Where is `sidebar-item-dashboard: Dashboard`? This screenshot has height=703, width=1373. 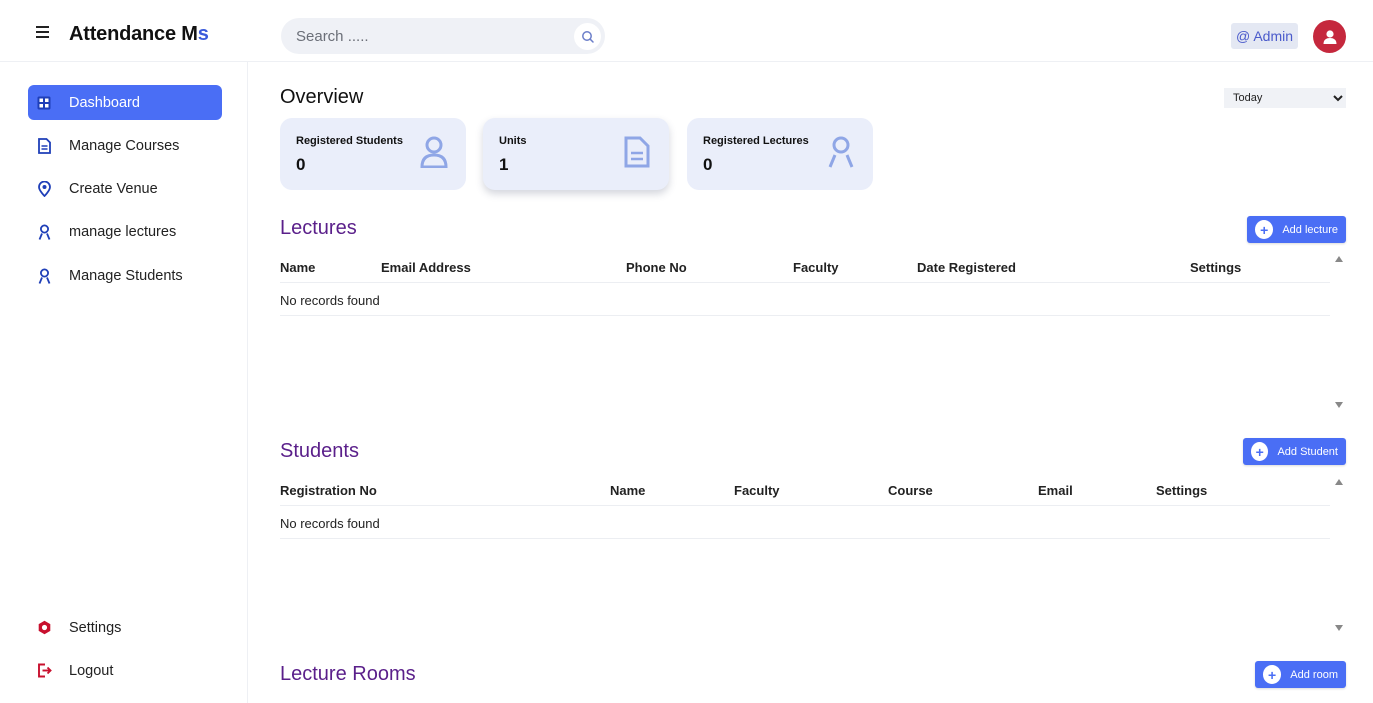
sidebar-item-dashboard: Dashboard is located at coordinates (125, 102).